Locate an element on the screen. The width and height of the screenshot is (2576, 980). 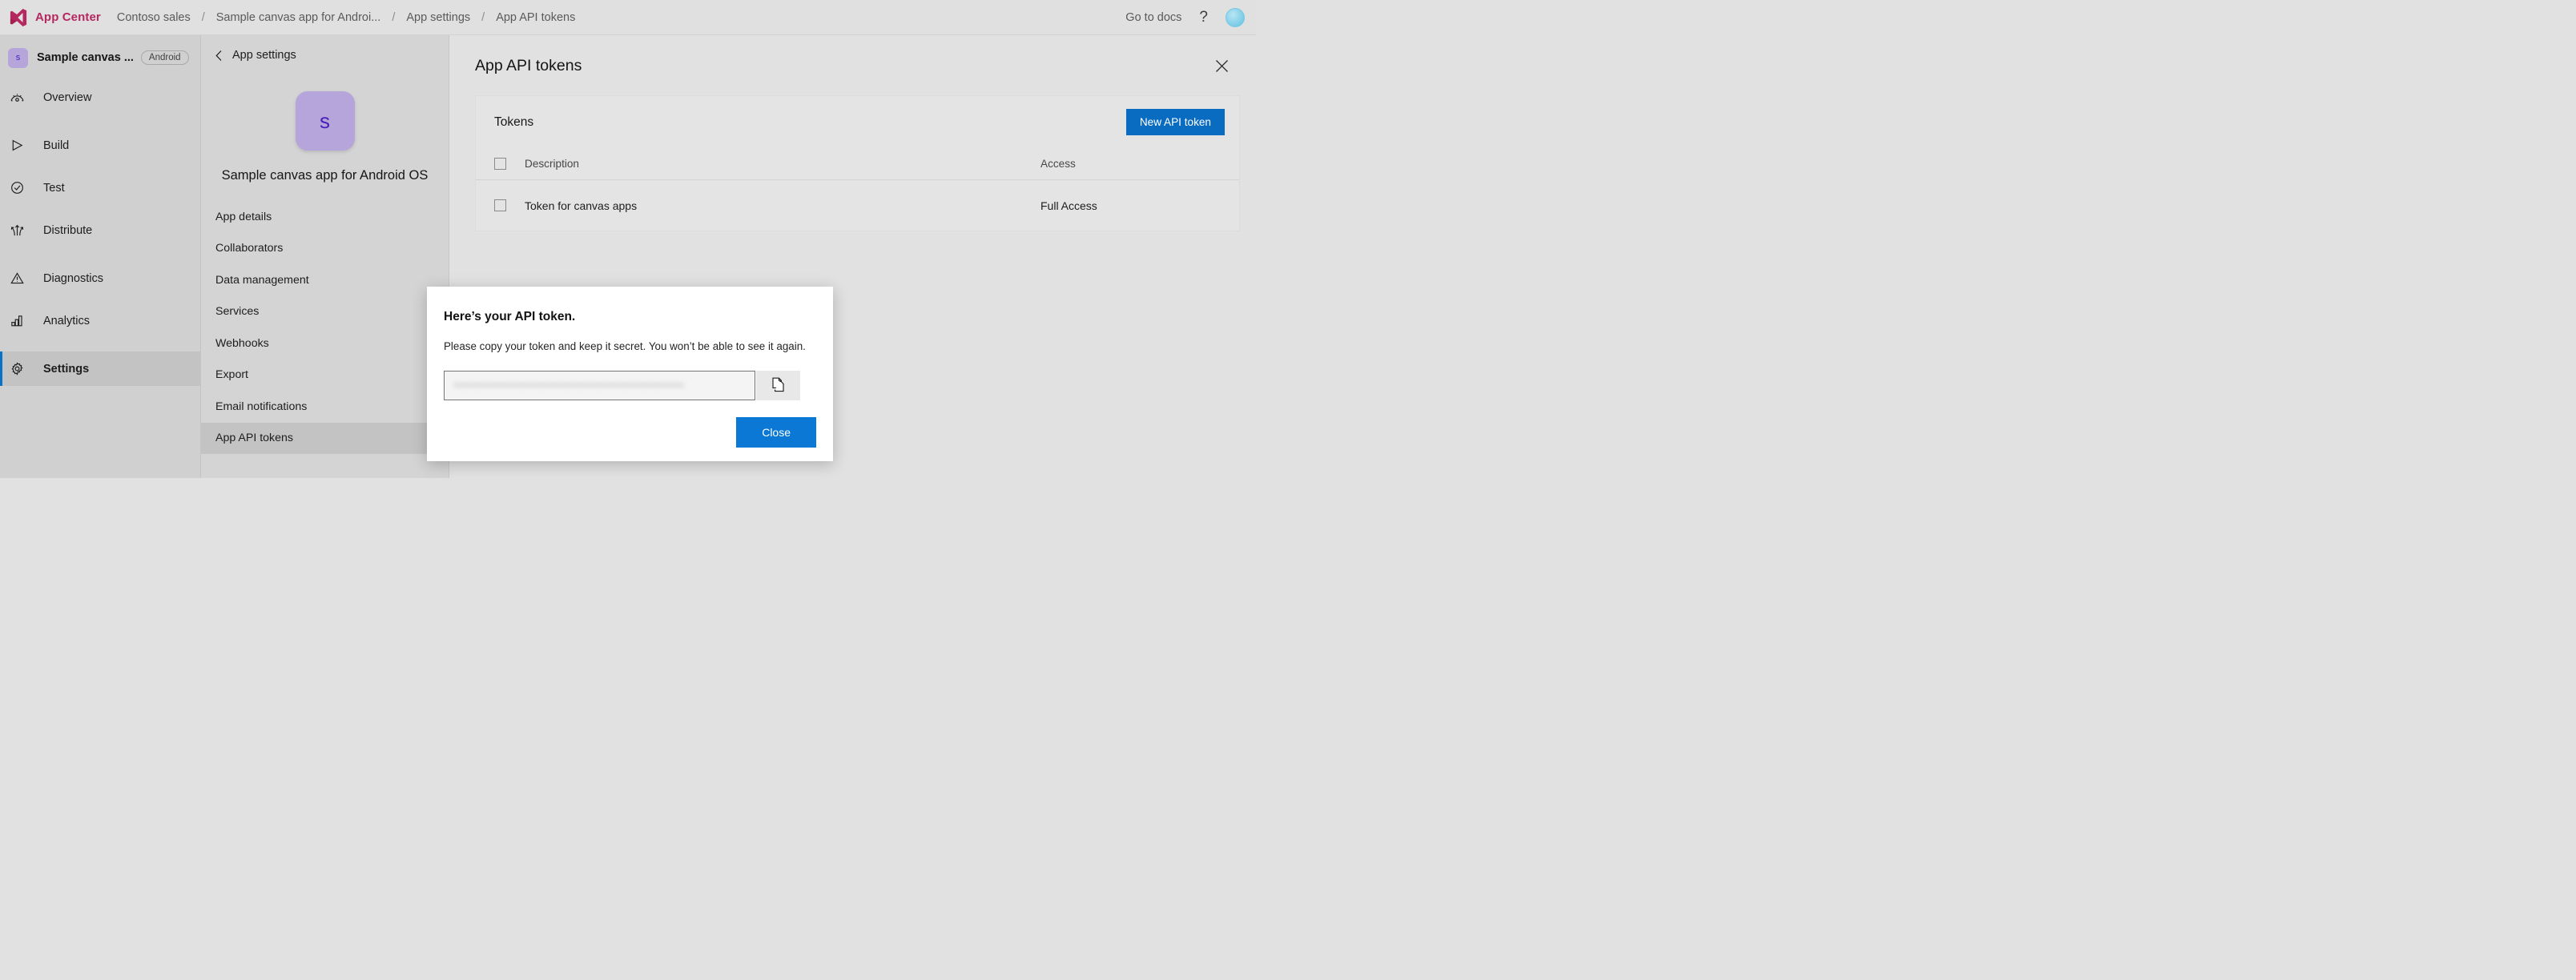
tokens-table-header: Description Access is located at coordinates (857, 164).